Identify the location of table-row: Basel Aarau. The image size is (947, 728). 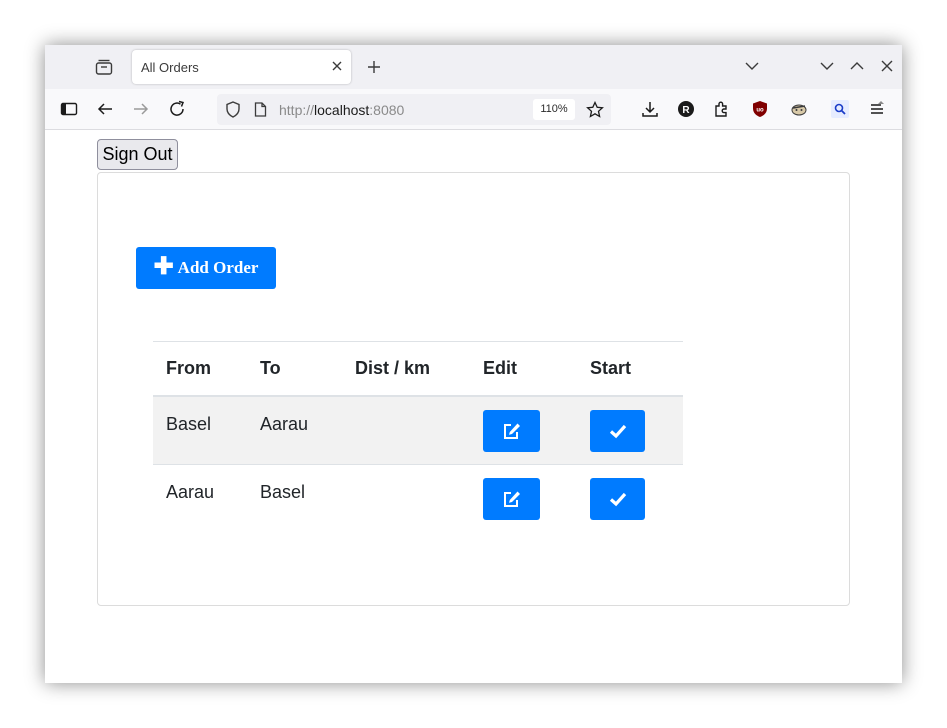
(418, 430).